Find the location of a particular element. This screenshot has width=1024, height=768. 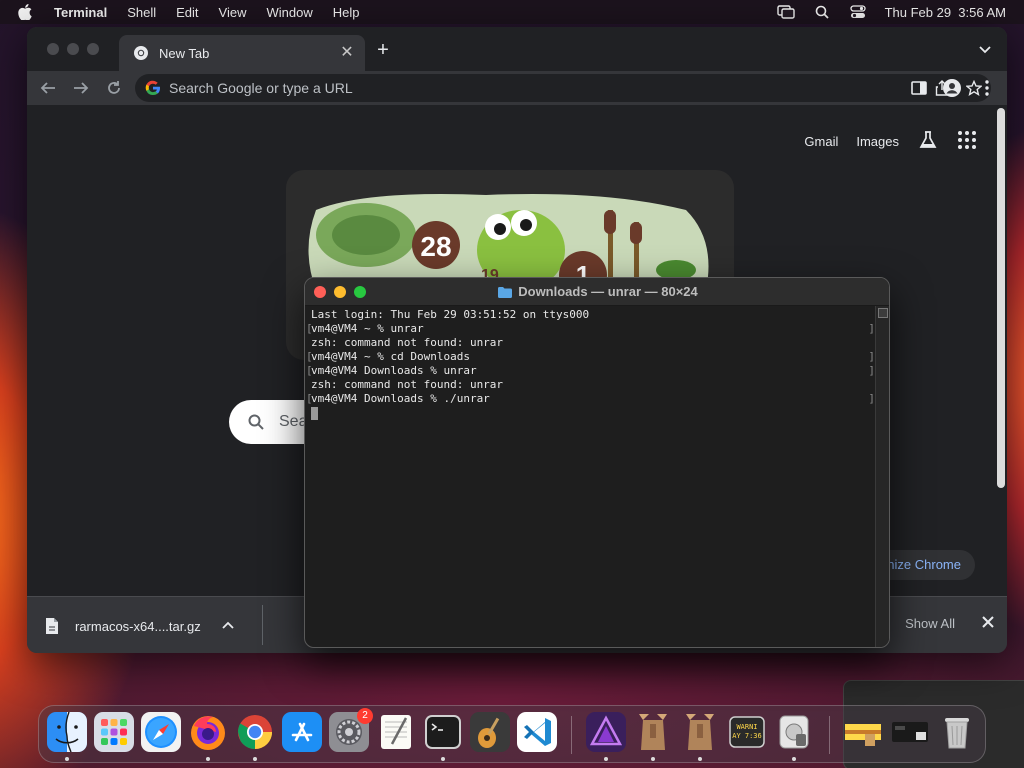

folder-stack-icon is located at coordinates (863, 732).